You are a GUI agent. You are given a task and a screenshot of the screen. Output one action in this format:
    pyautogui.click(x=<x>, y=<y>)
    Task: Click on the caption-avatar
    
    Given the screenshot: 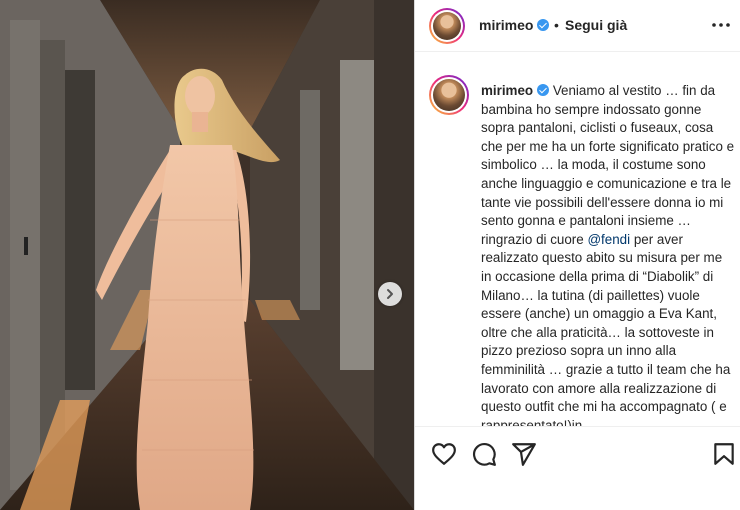 What is the action you would take?
    pyautogui.click(x=449, y=95)
    